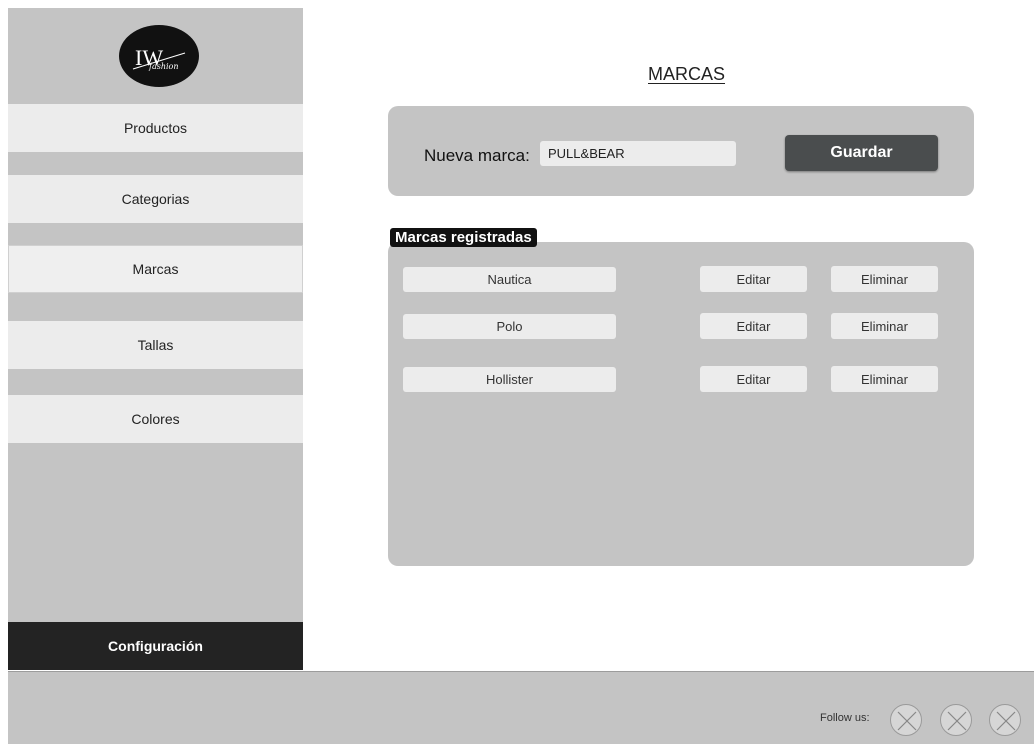 This screenshot has height=744, width=1034. I want to click on sidebar-item-colores: Colores, so click(155, 419).